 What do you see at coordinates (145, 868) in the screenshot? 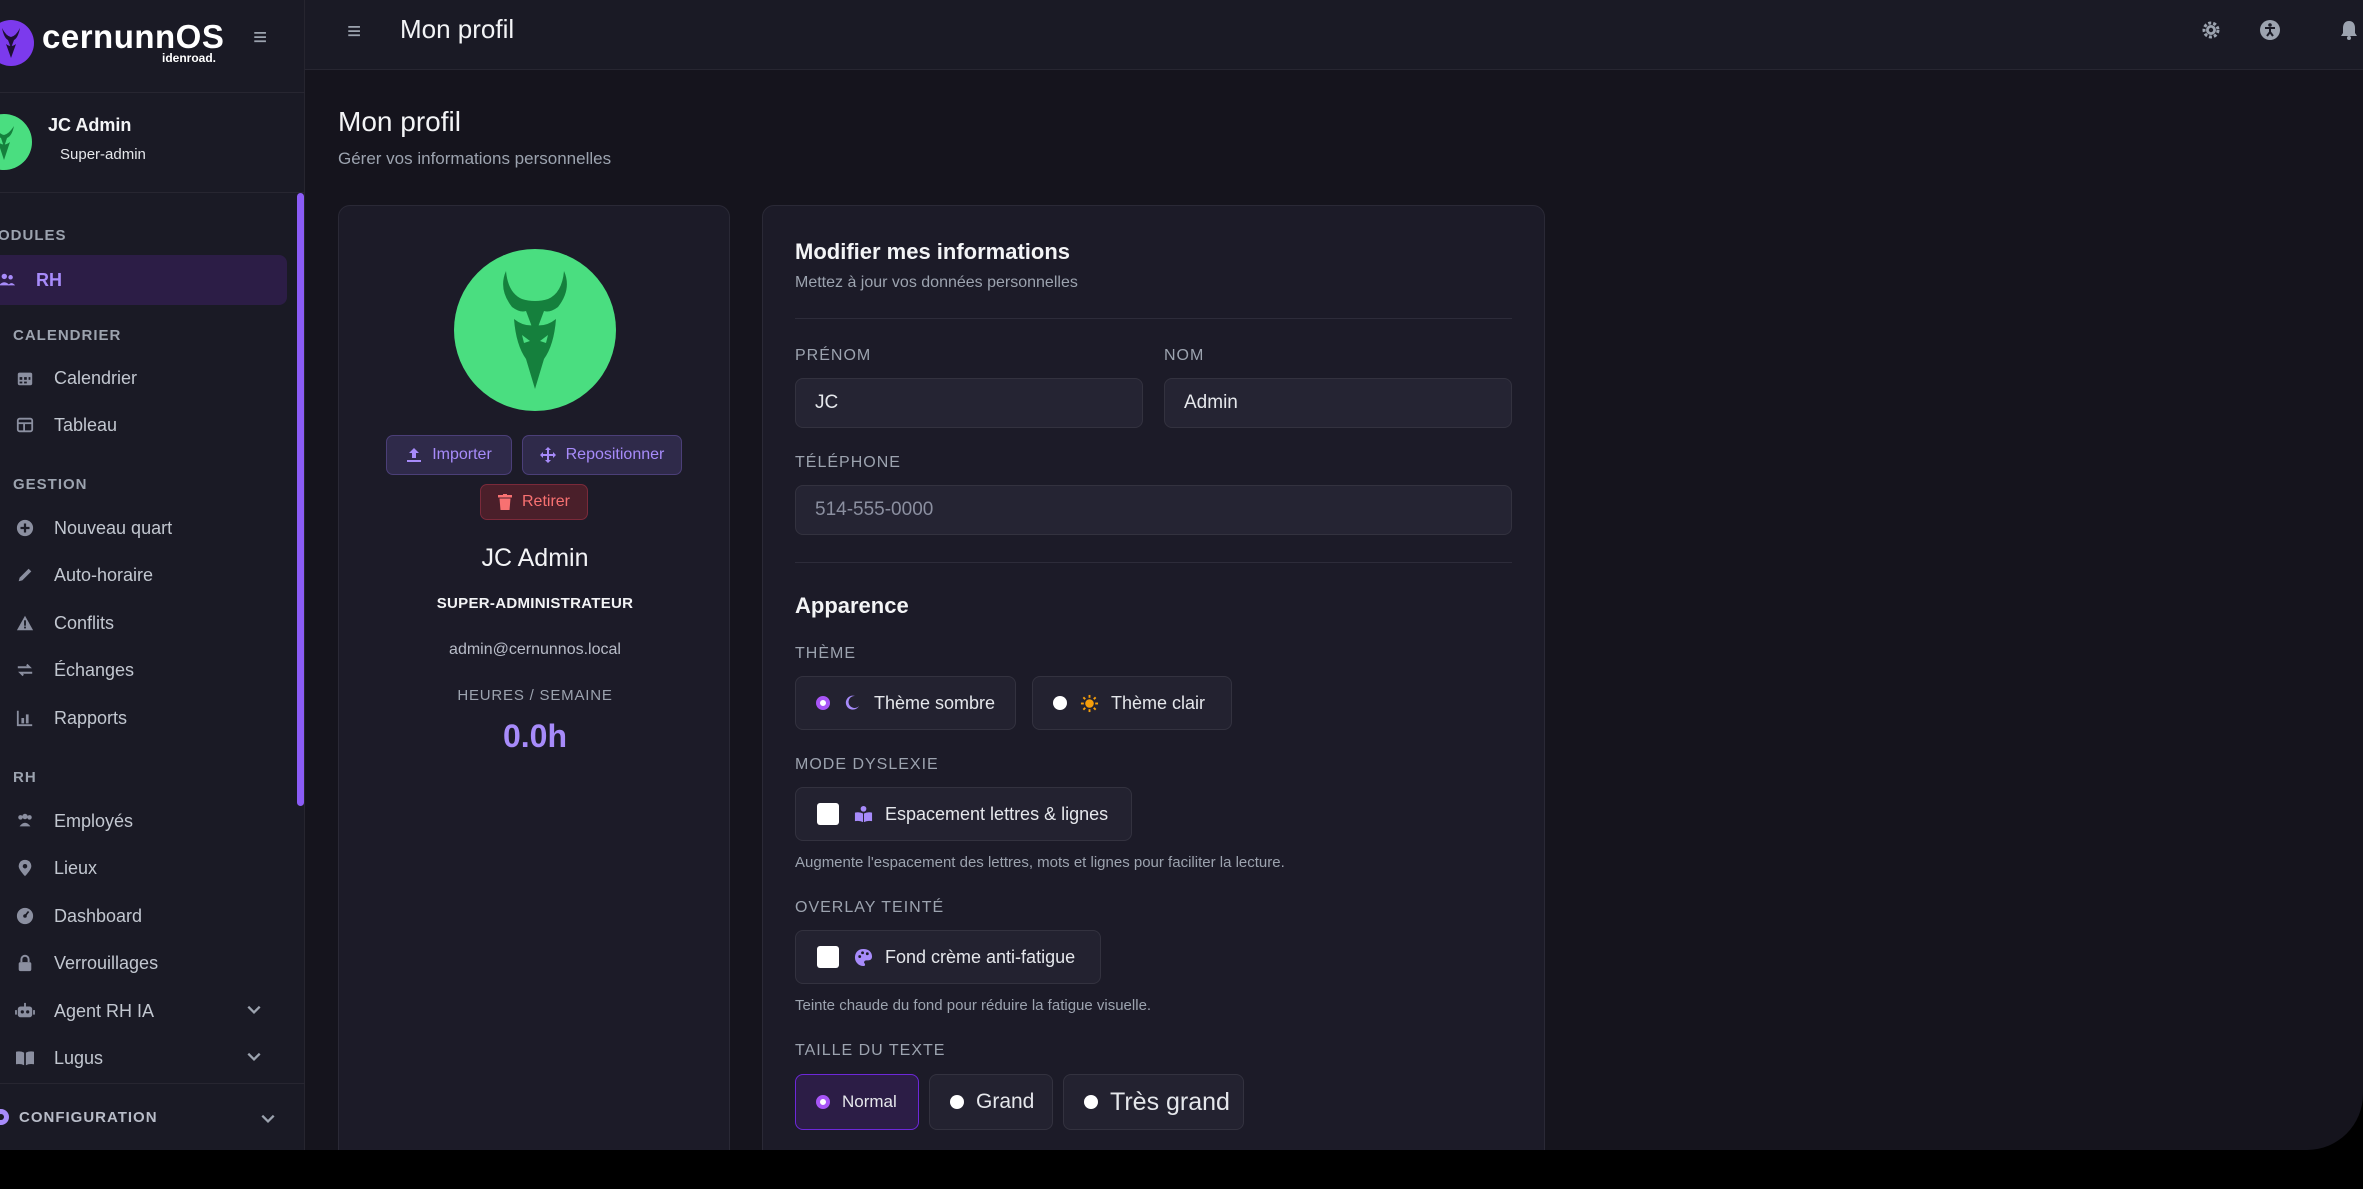
I see `sidebar-item-lieux: Lieux` at bounding box center [145, 868].